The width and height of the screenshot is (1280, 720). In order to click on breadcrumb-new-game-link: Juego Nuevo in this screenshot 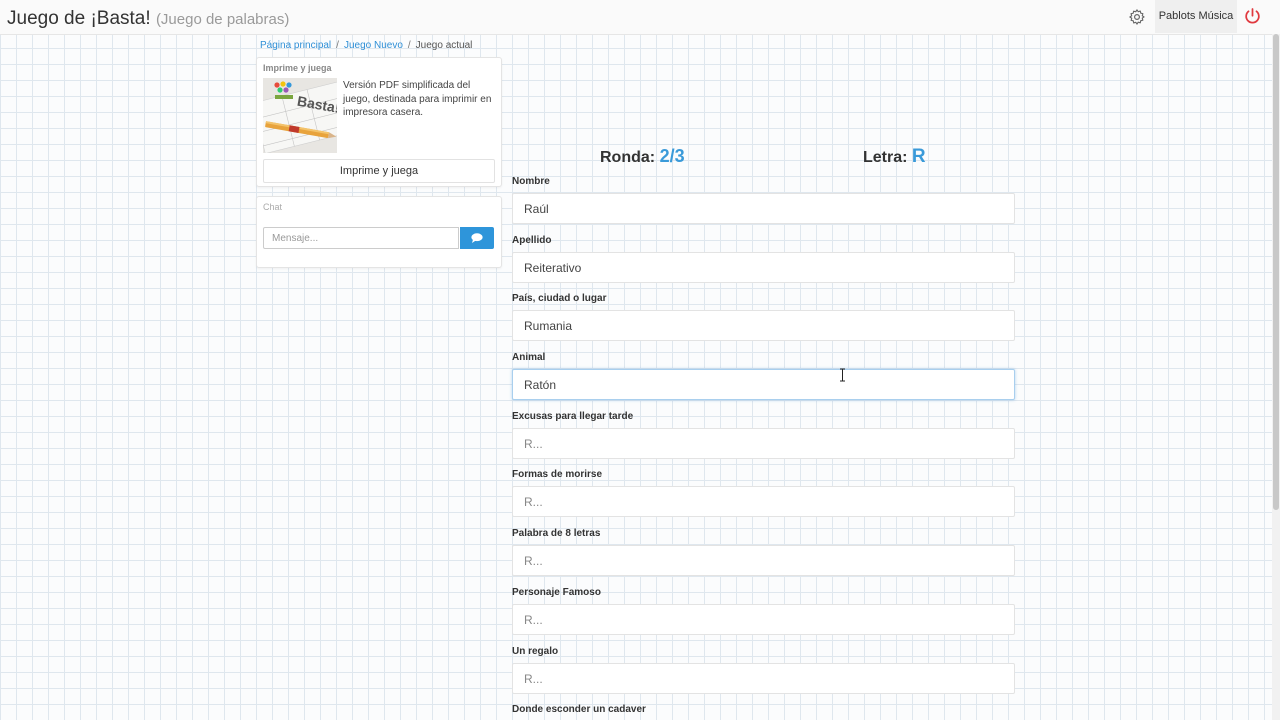, I will do `click(373, 45)`.